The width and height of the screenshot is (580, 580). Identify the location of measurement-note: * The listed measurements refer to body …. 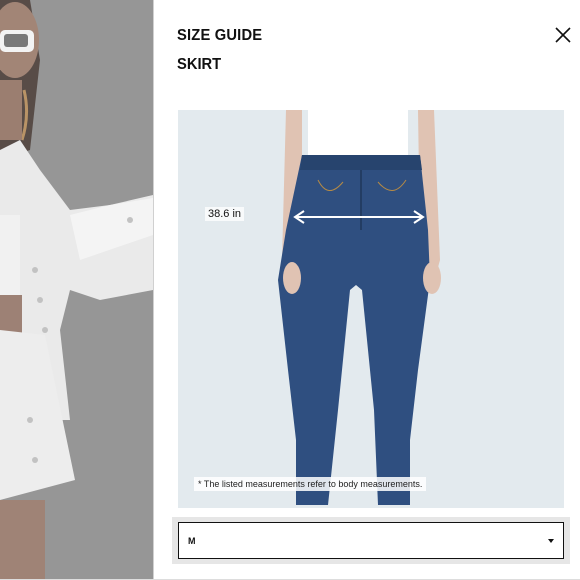
(310, 484).